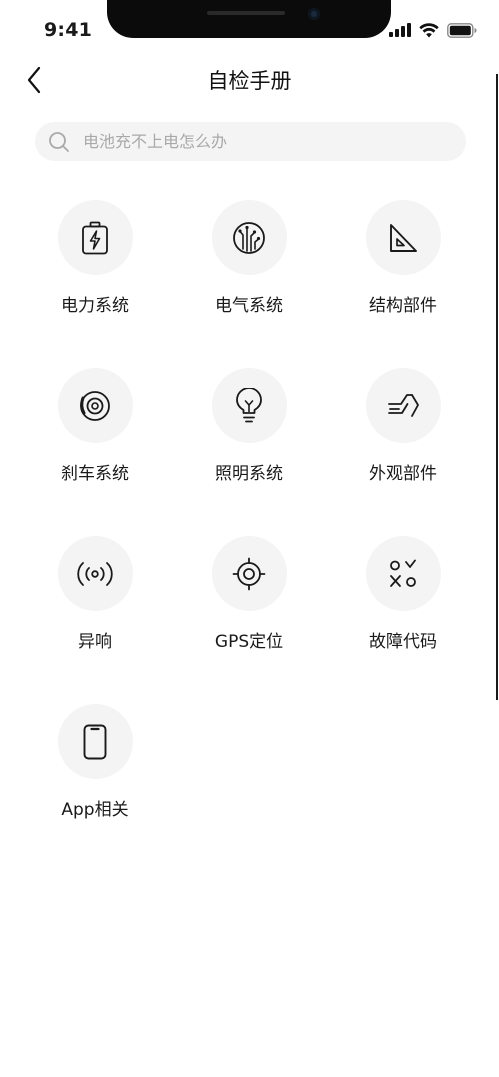 The image size is (499, 1077). Describe the element at coordinates (497, 387) in the screenshot. I see `scroll-indicator` at that location.